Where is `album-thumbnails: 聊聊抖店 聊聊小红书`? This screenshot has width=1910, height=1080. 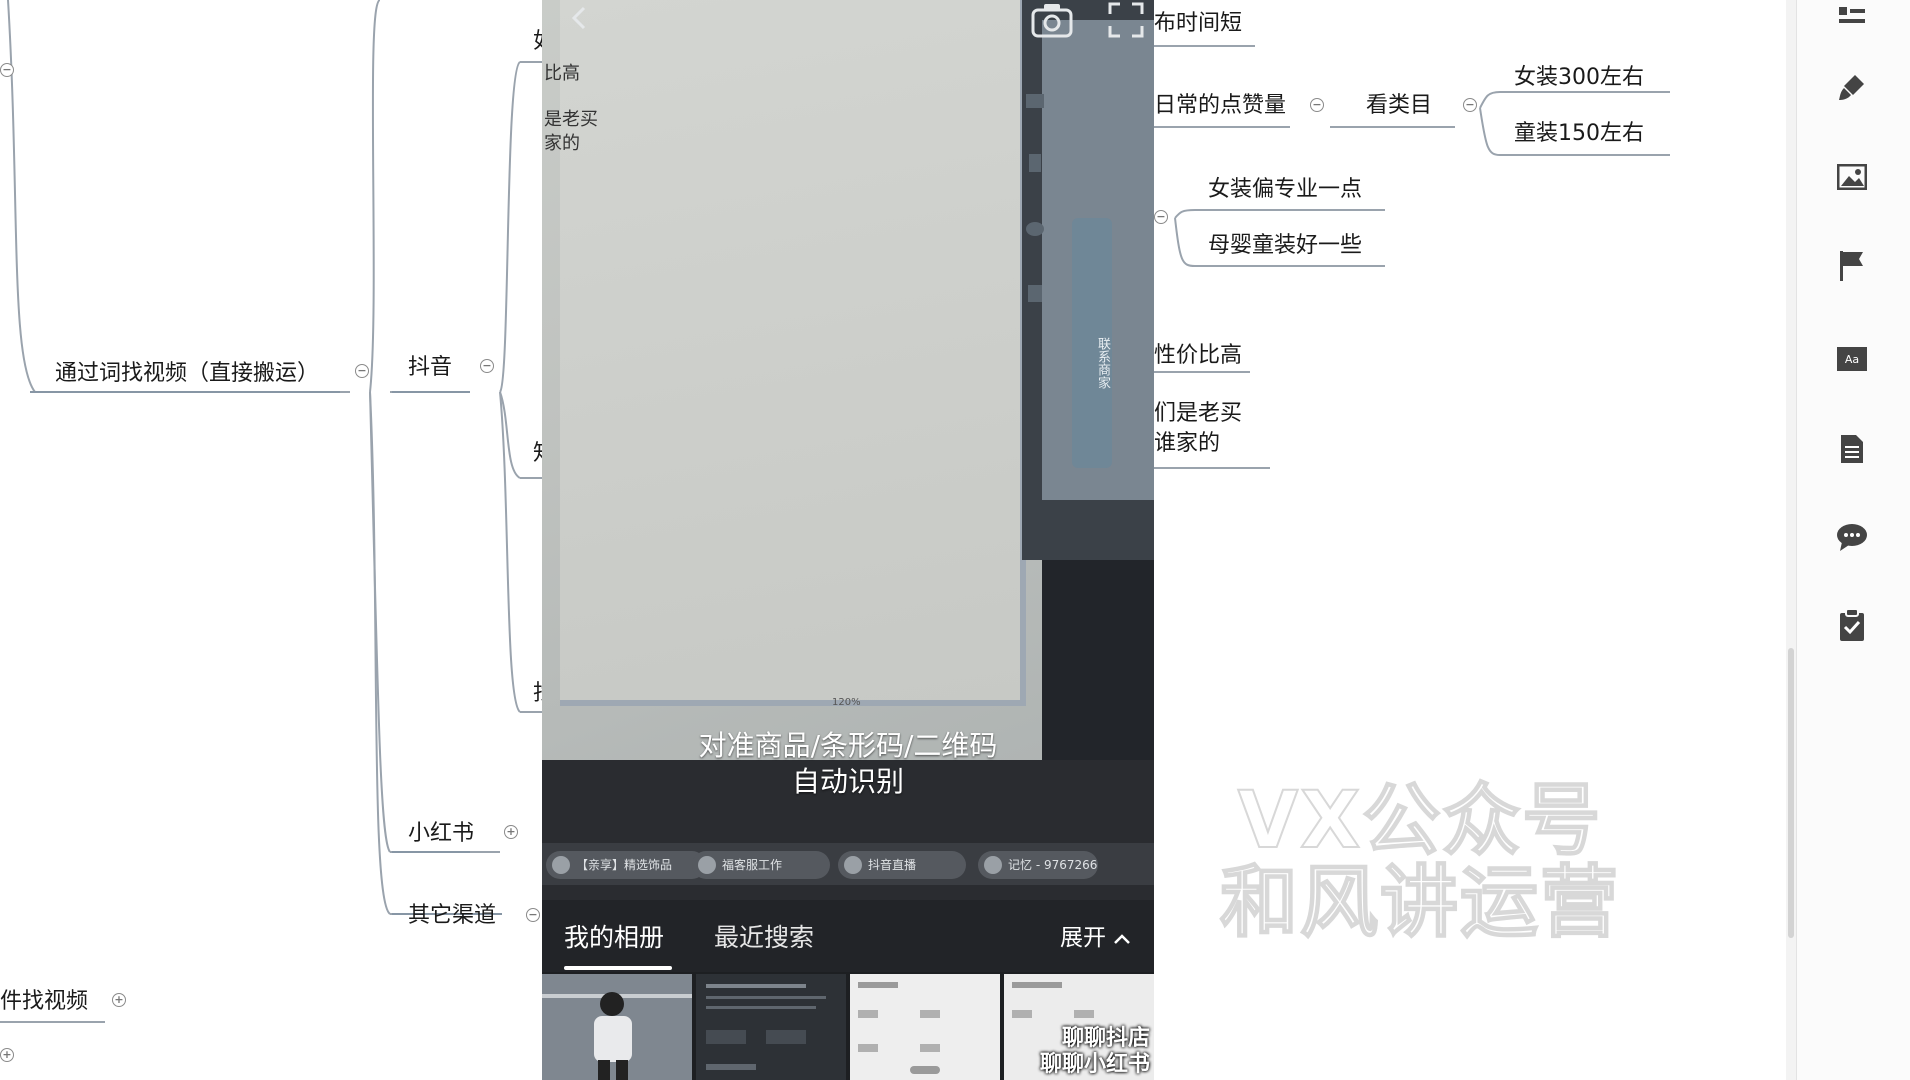 album-thumbnails: 聊聊抖店 聊聊小红书 is located at coordinates (848, 1026).